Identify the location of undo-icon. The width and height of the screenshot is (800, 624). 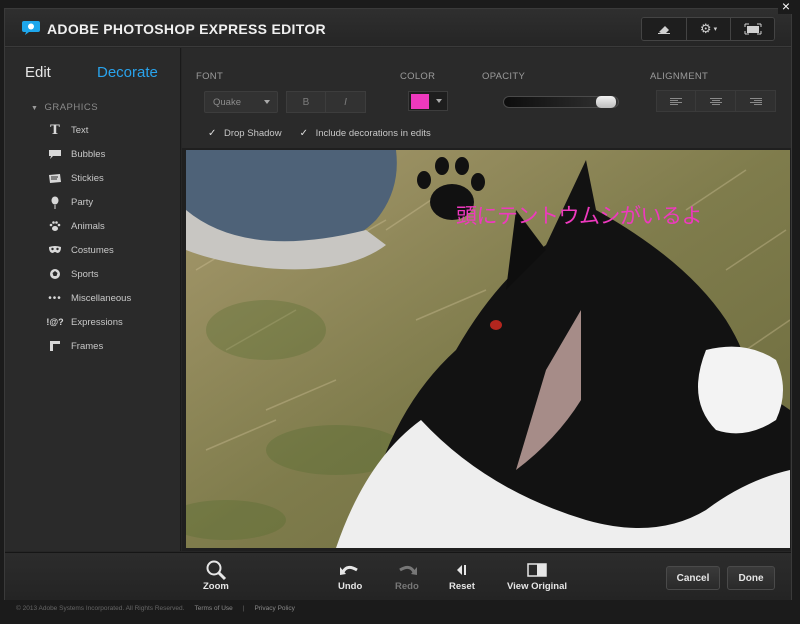
(350, 570).